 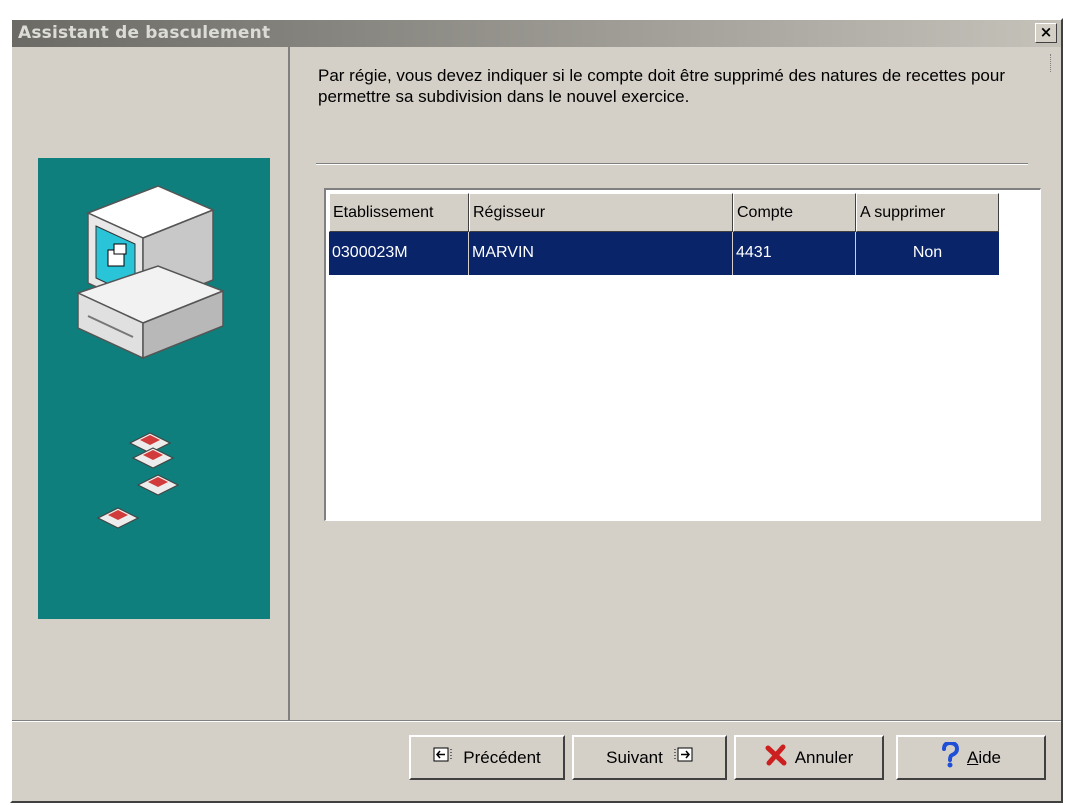 I want to click on cell-compte: 4431, so click(x=794, y=253).